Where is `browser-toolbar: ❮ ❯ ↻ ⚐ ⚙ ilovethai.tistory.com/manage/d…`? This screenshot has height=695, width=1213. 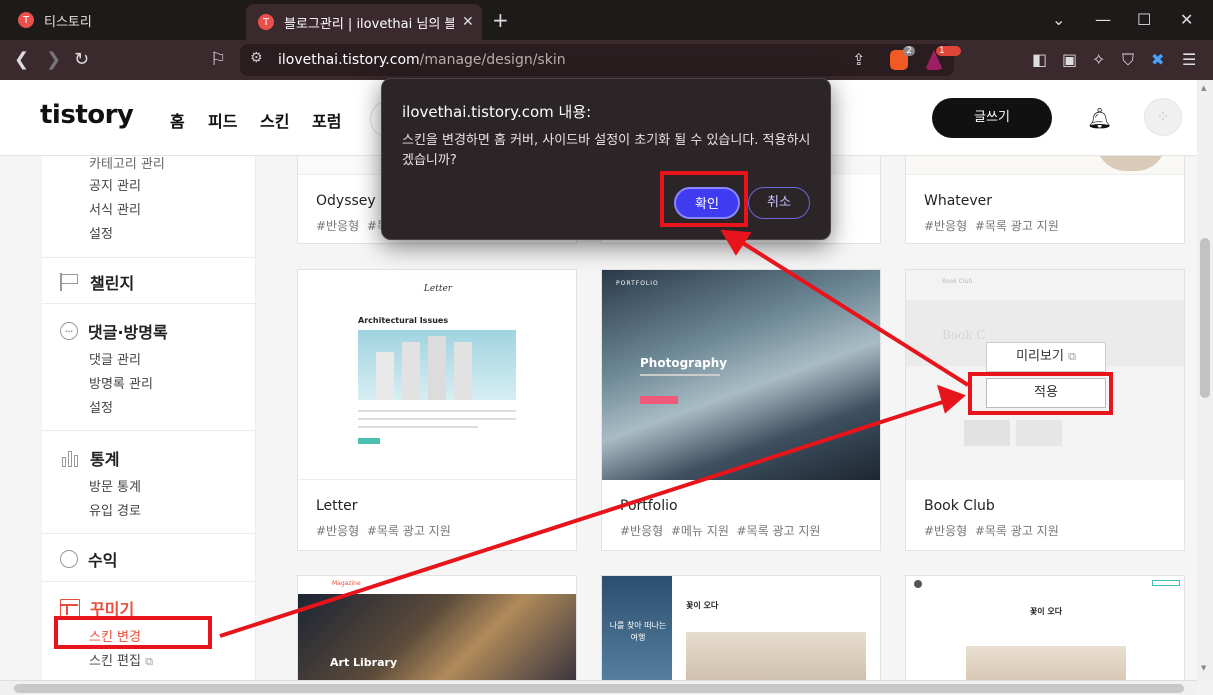
browser-toolbar: ❮ ❯ ↻ ⚐ ⚙ ilovethai.tistory.com/manage/d… is located at coordinates (606, 60).